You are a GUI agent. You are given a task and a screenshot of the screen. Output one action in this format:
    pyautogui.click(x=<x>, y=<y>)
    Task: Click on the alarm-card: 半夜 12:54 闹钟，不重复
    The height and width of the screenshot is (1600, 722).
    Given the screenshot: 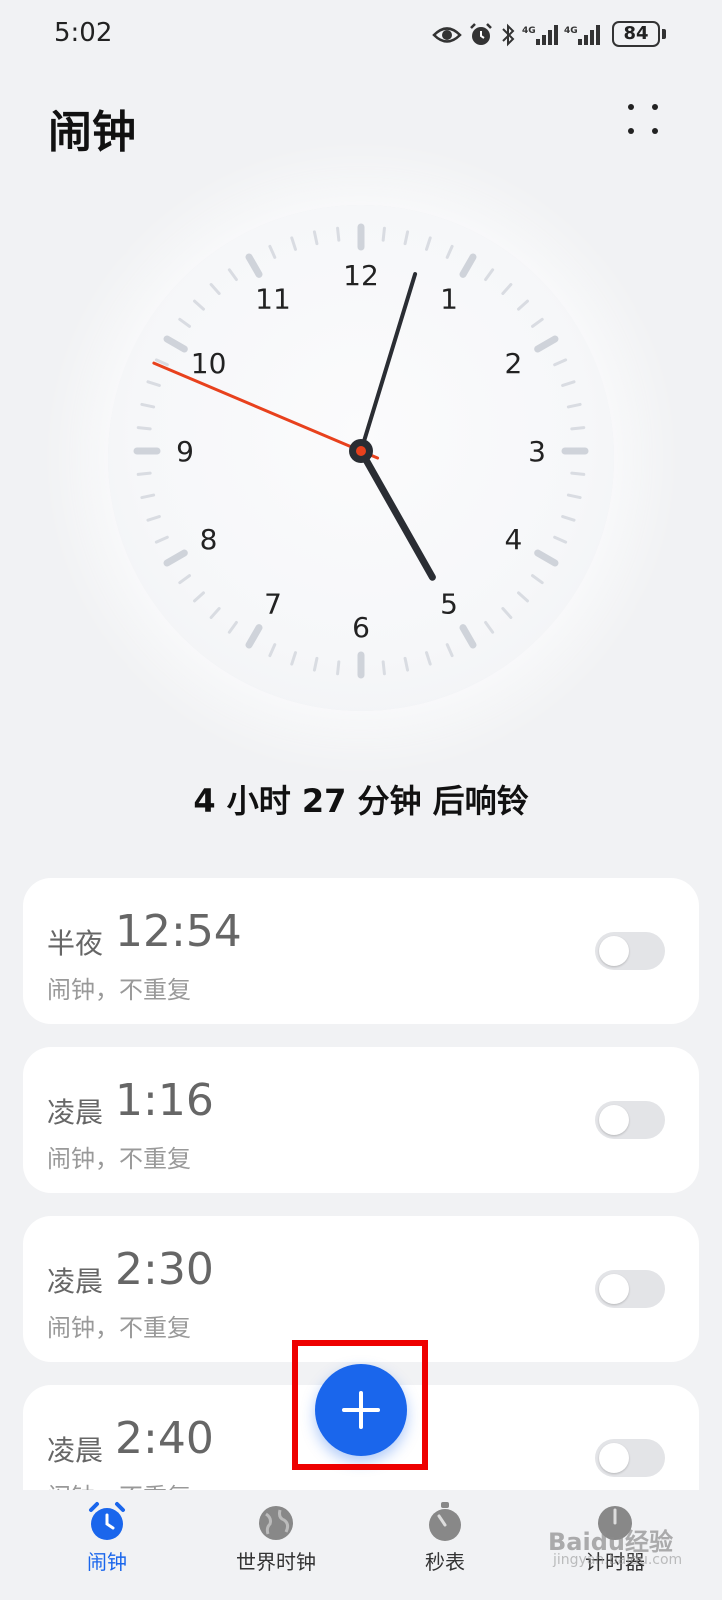 What is the action you would take?
    pyautogui.click(x=361, y=951)
    